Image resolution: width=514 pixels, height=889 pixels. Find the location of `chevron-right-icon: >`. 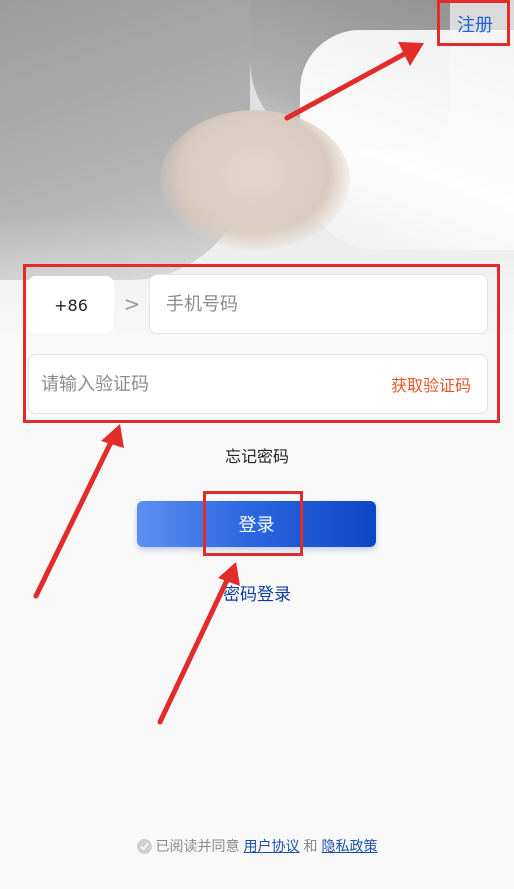

chevron-right-icon: > is located at coordinates (132, 304).